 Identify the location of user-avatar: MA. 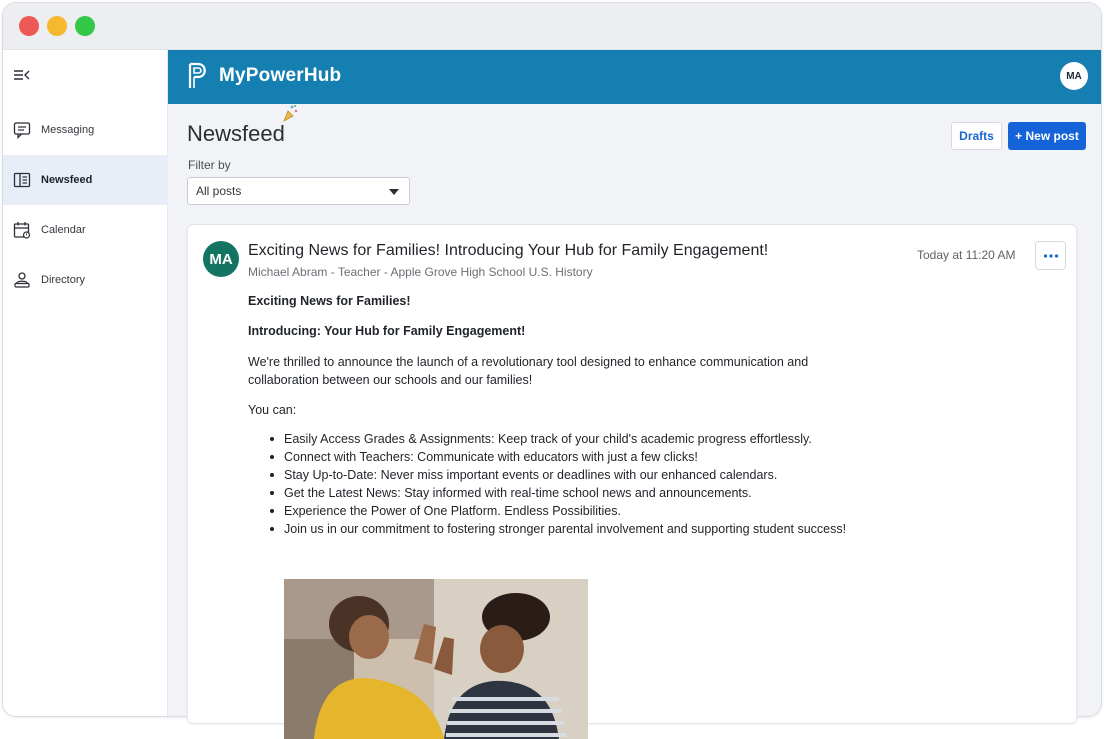
(1074, 76).